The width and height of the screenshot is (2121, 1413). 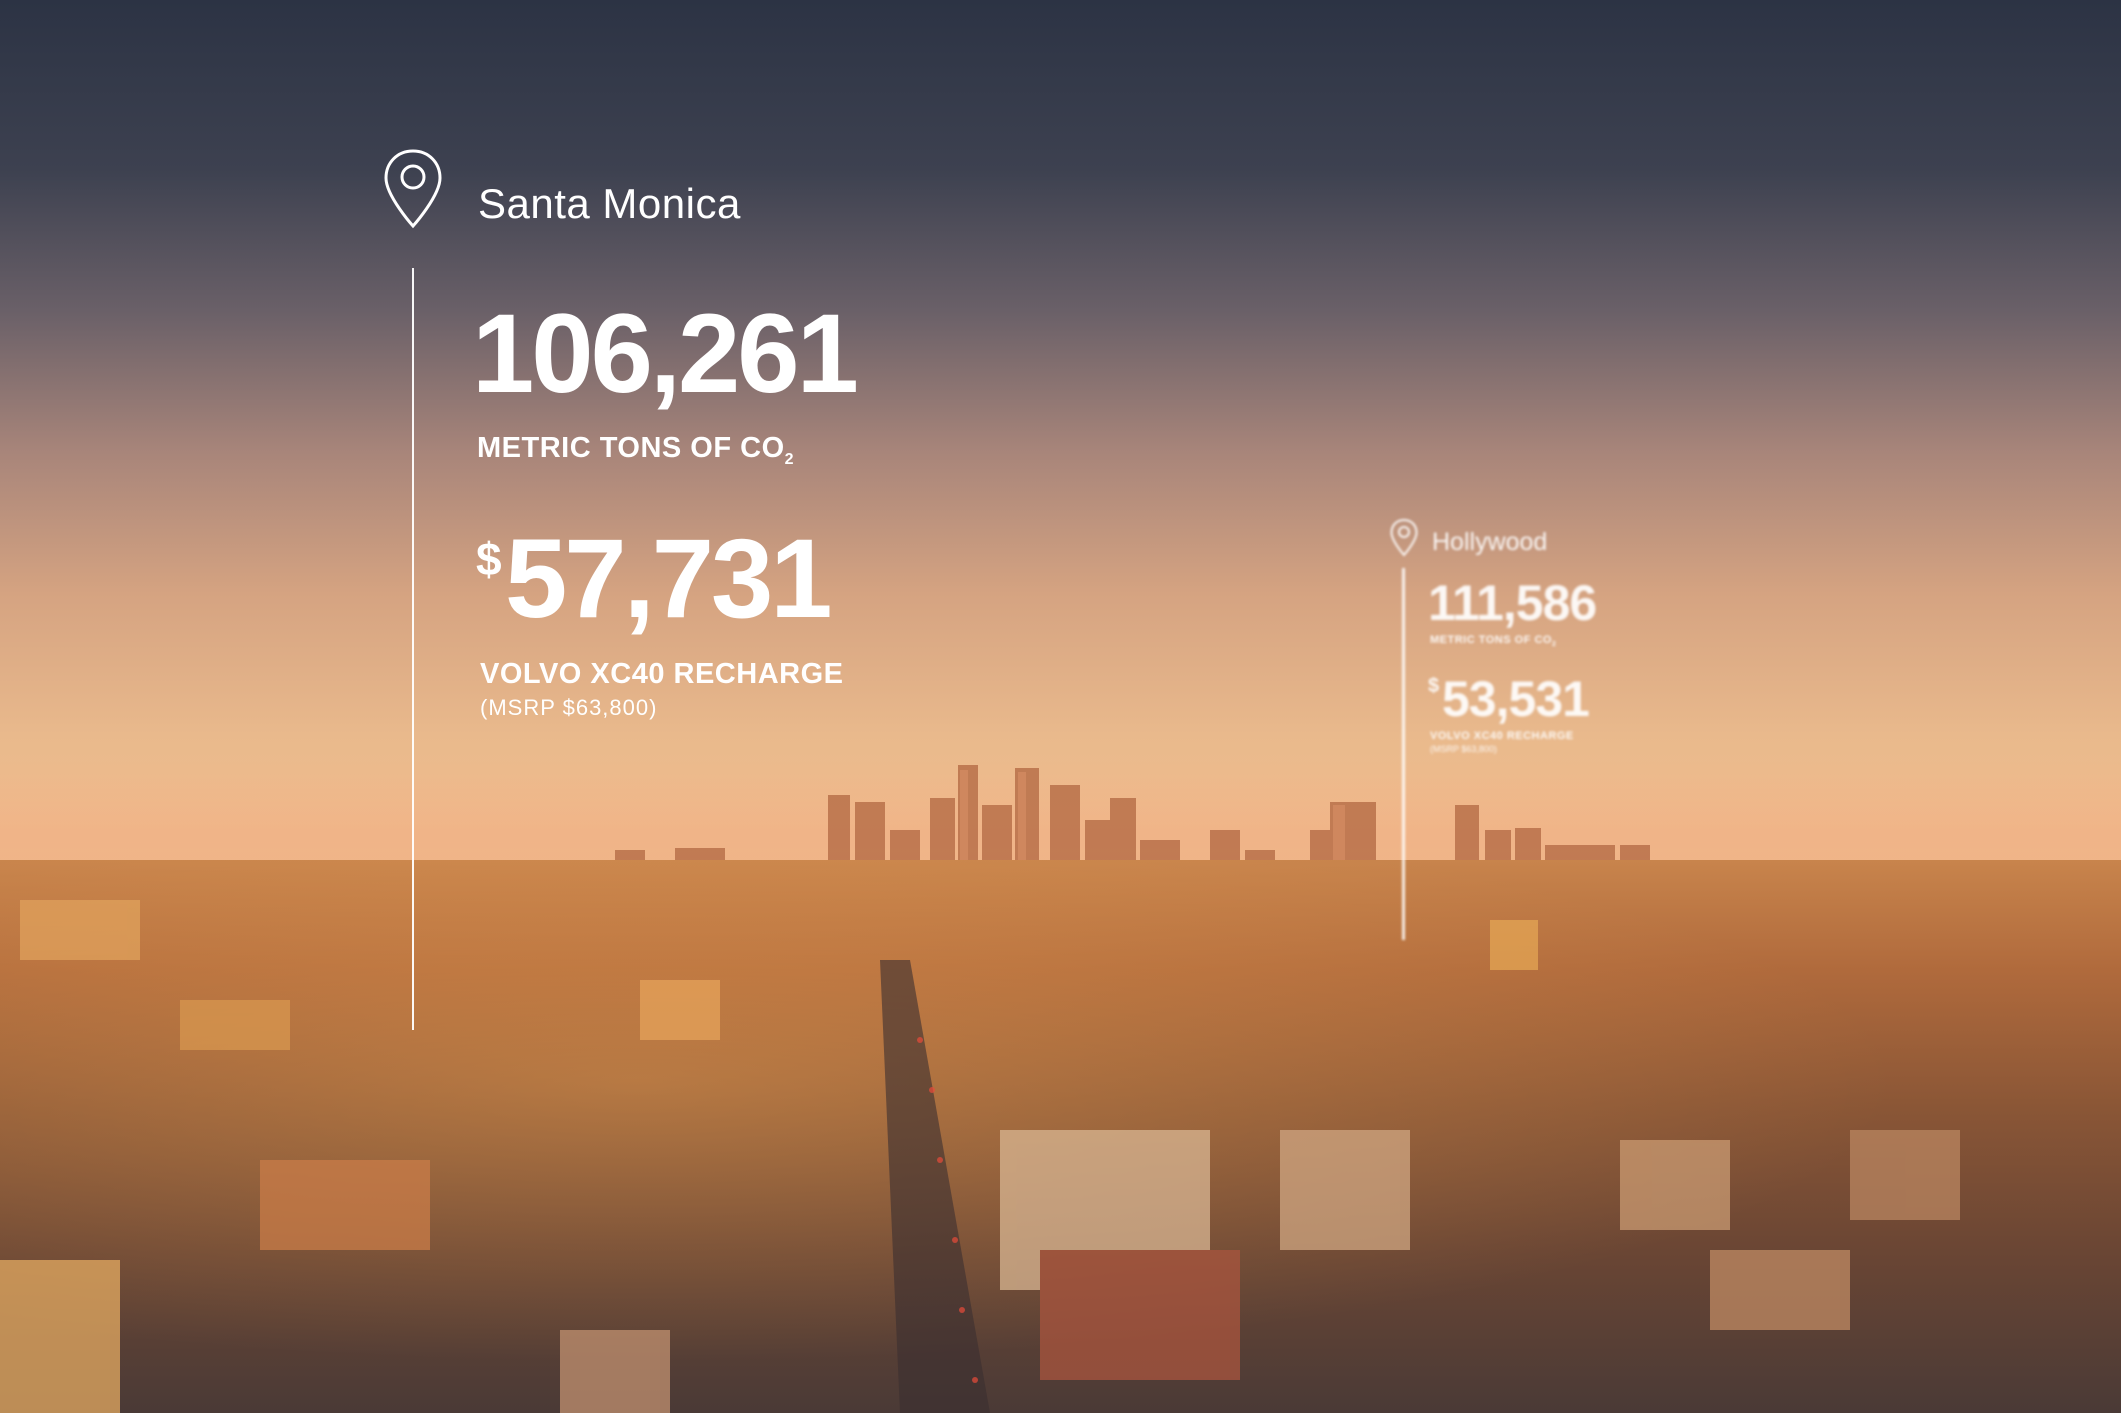 What do you see at coordinates (669, 578) in the screenshot?
I see `price-value: 57,731` at bounding box center [669, 578].